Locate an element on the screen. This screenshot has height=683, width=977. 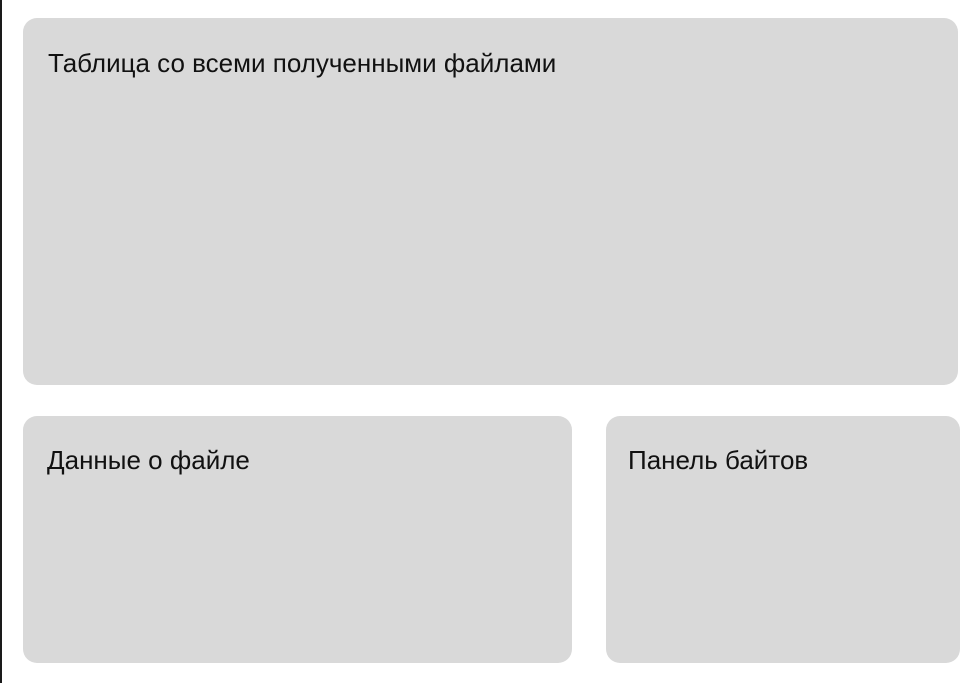
left-border-divider is located at coordinates (1, 341).